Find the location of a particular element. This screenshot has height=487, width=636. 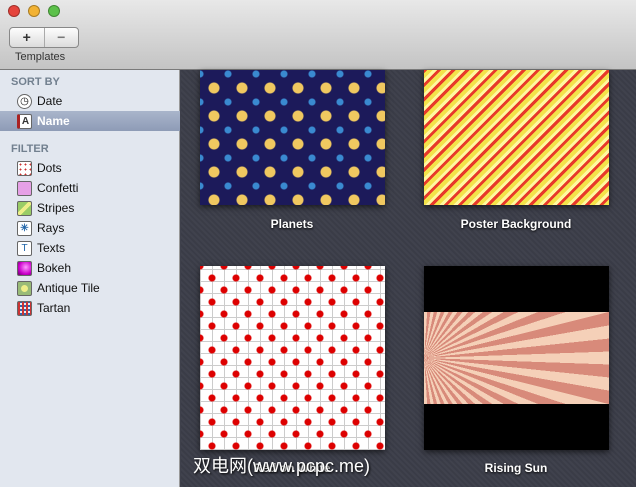

template-caption: Poster Background is located at coordinates (516, 224).